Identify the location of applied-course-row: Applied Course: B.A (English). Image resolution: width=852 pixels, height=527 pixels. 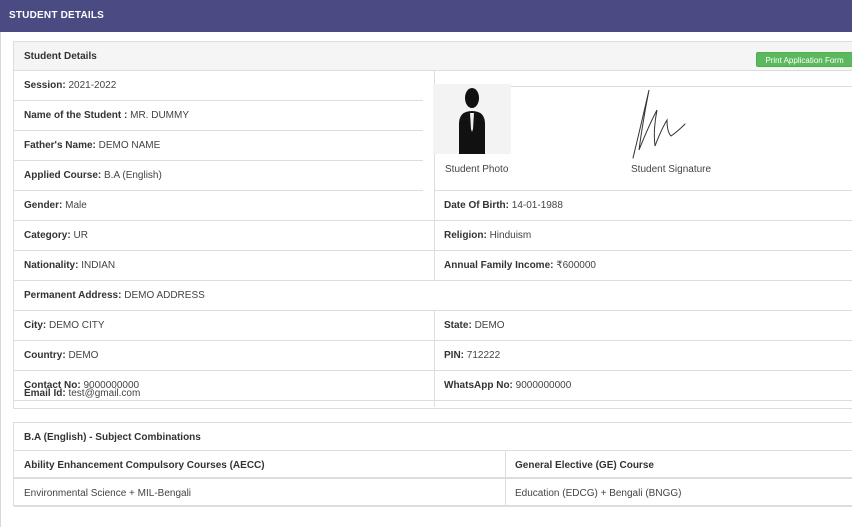
(218, 176).